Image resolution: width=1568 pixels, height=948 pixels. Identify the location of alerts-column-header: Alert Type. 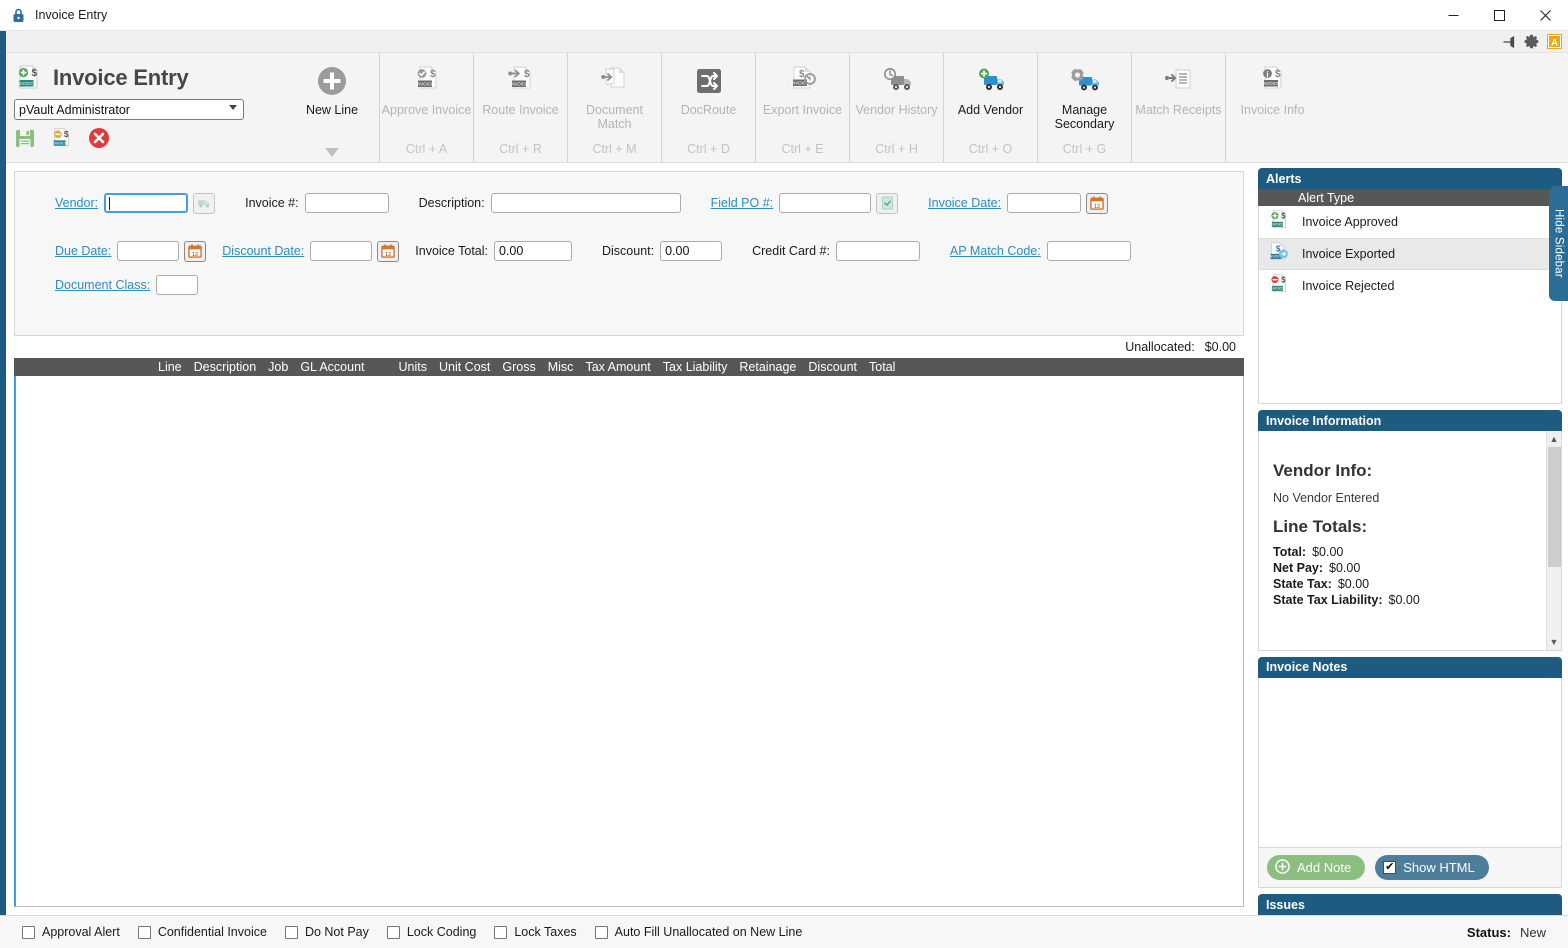
(1410, 197).